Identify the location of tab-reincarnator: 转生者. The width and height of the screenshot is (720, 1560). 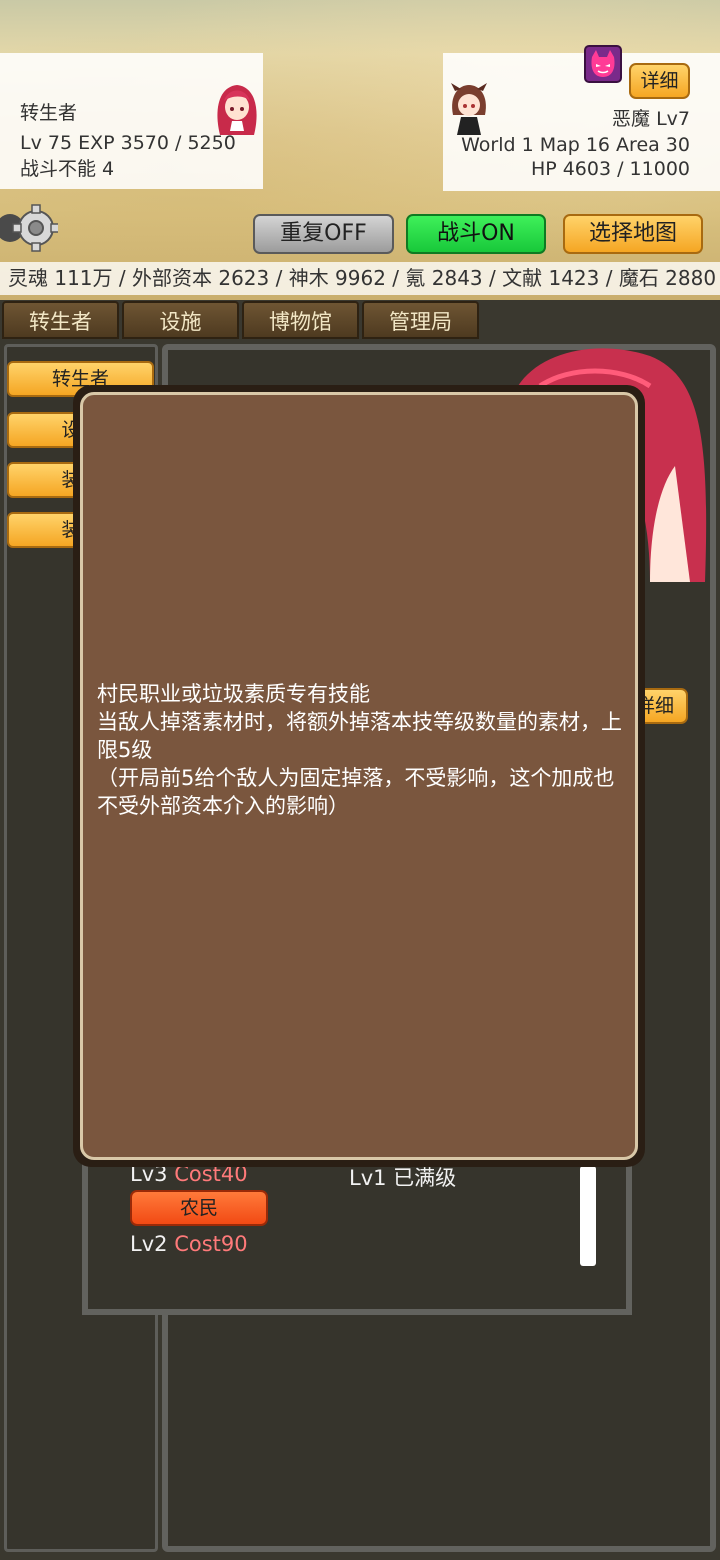
(60, 320).